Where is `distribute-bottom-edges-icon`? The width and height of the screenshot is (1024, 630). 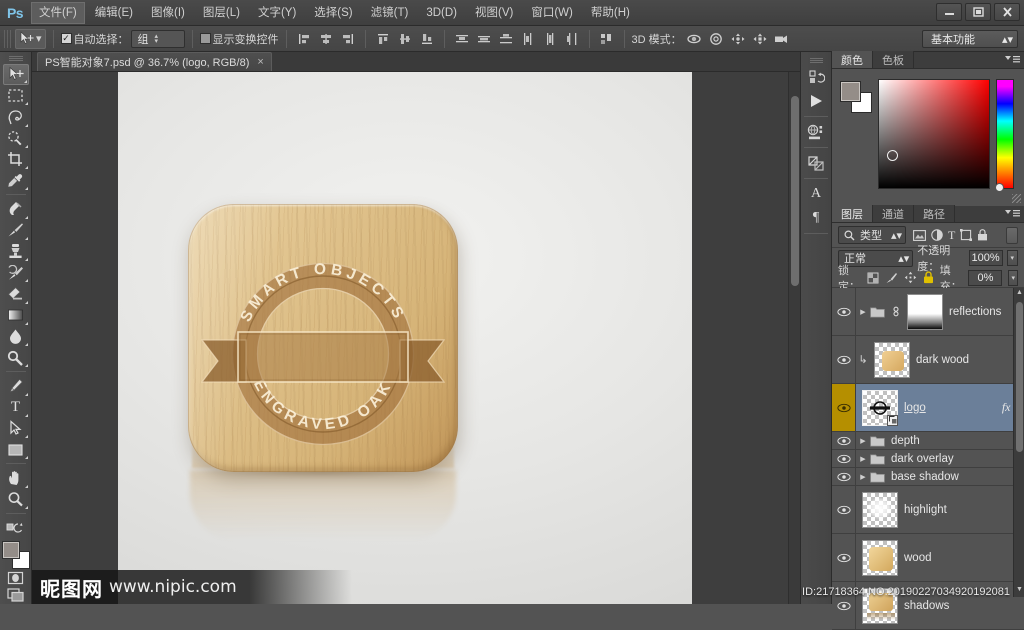 distribute-bottom-edges-icon is located at coordinates (506, 38).